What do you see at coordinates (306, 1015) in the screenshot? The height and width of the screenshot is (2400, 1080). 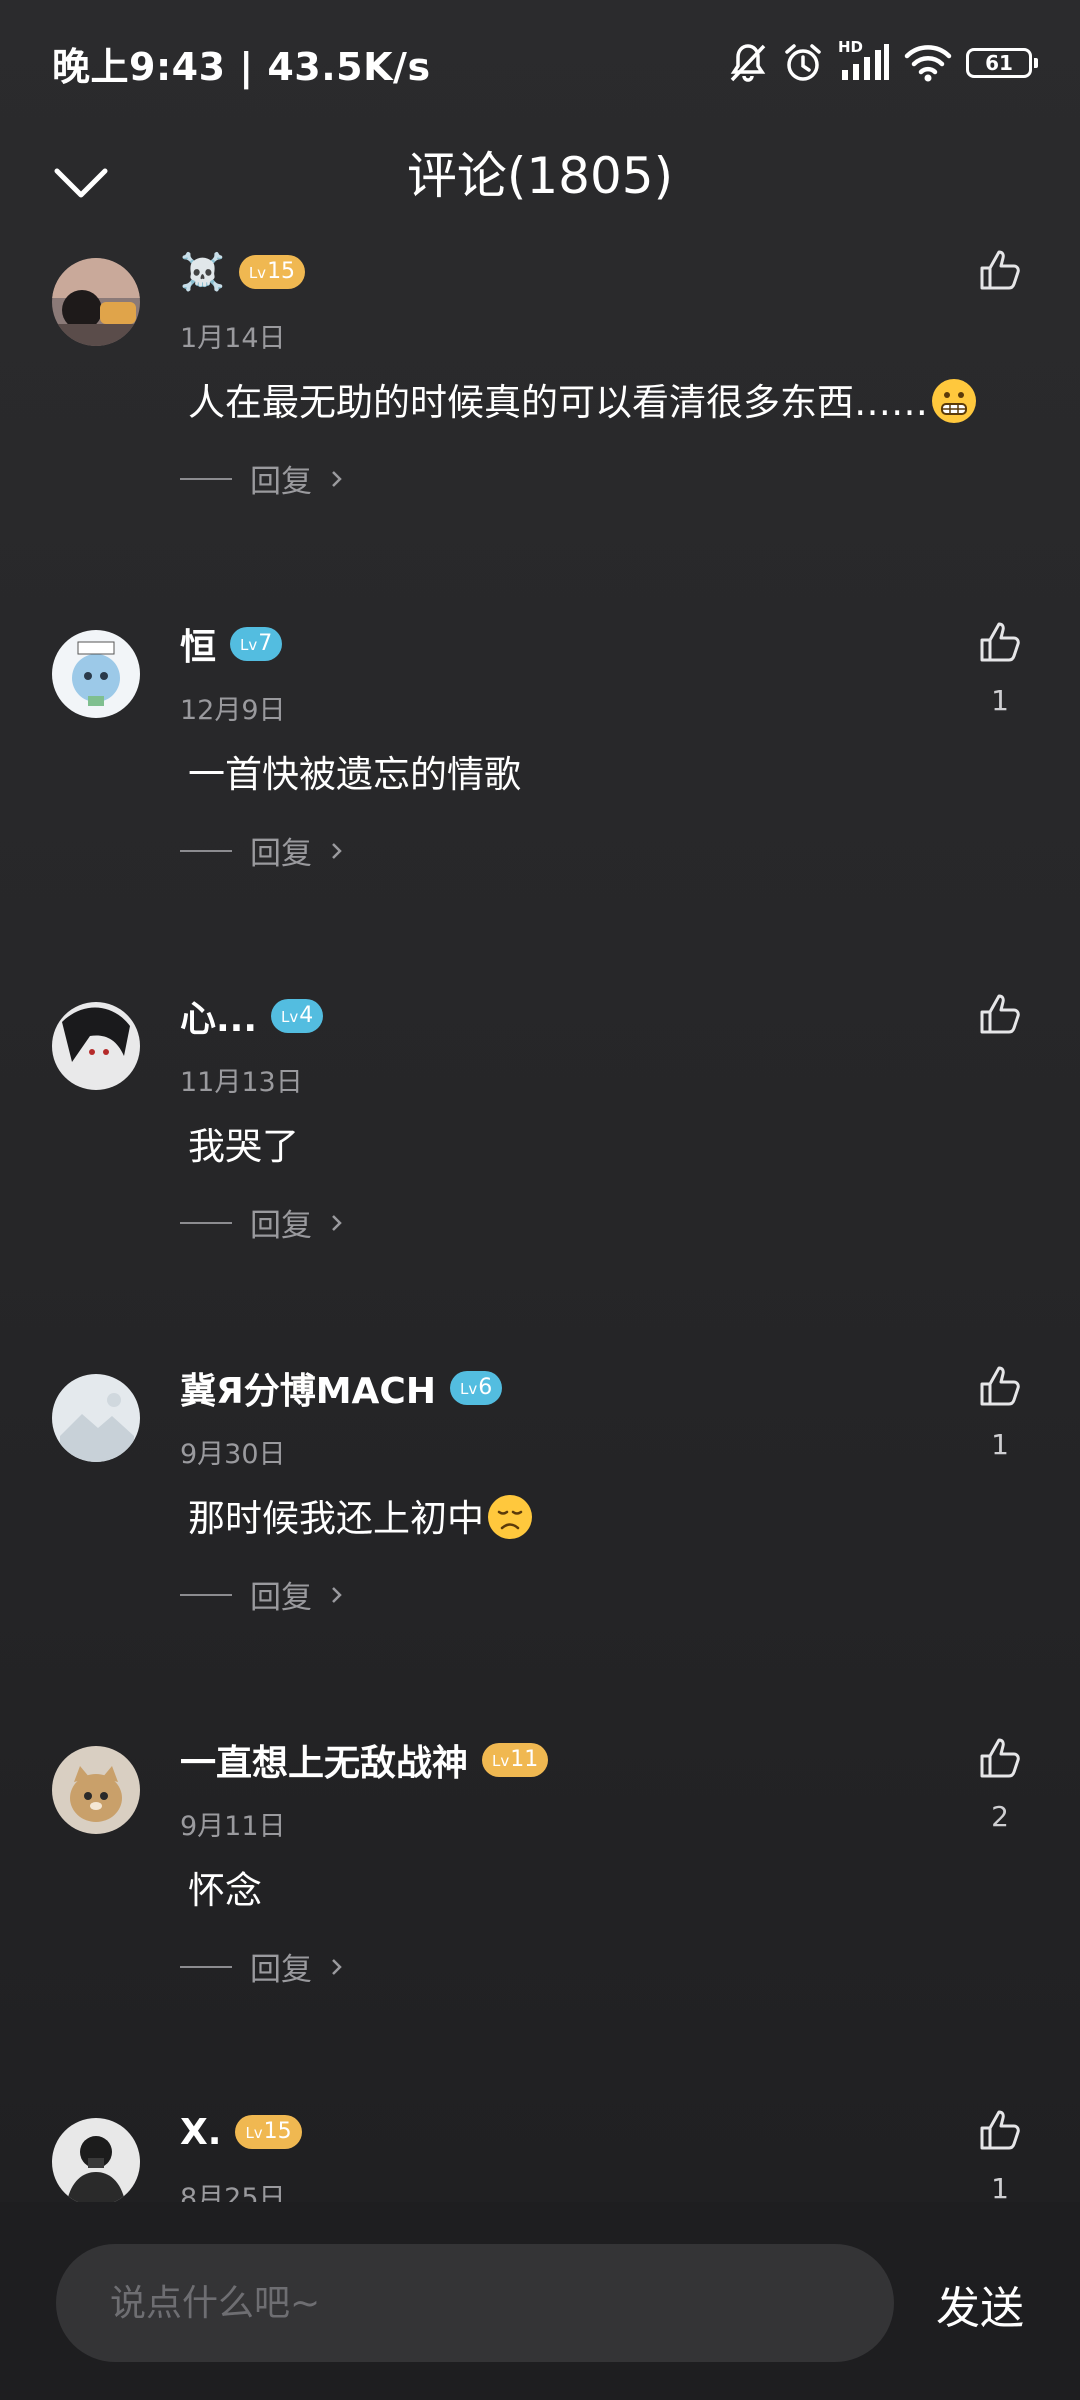 I see `level-number: 4` at bounding box center [306, 1015].